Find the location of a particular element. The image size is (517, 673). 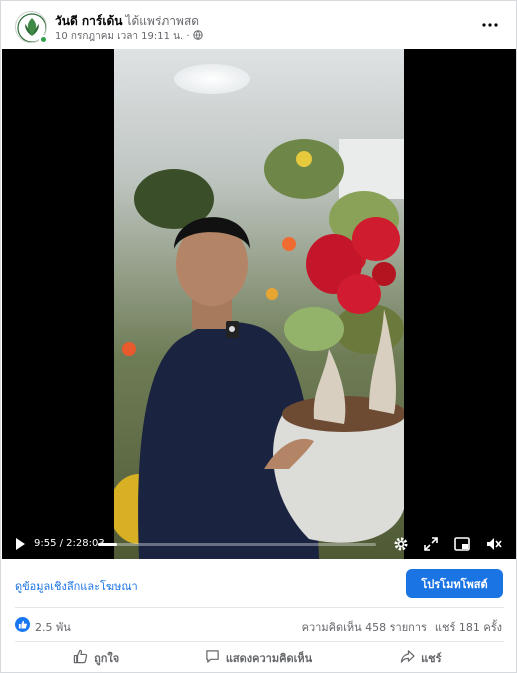

promote-post-button: โปรโมทโพสต์ is located at coordinates (454, 583).